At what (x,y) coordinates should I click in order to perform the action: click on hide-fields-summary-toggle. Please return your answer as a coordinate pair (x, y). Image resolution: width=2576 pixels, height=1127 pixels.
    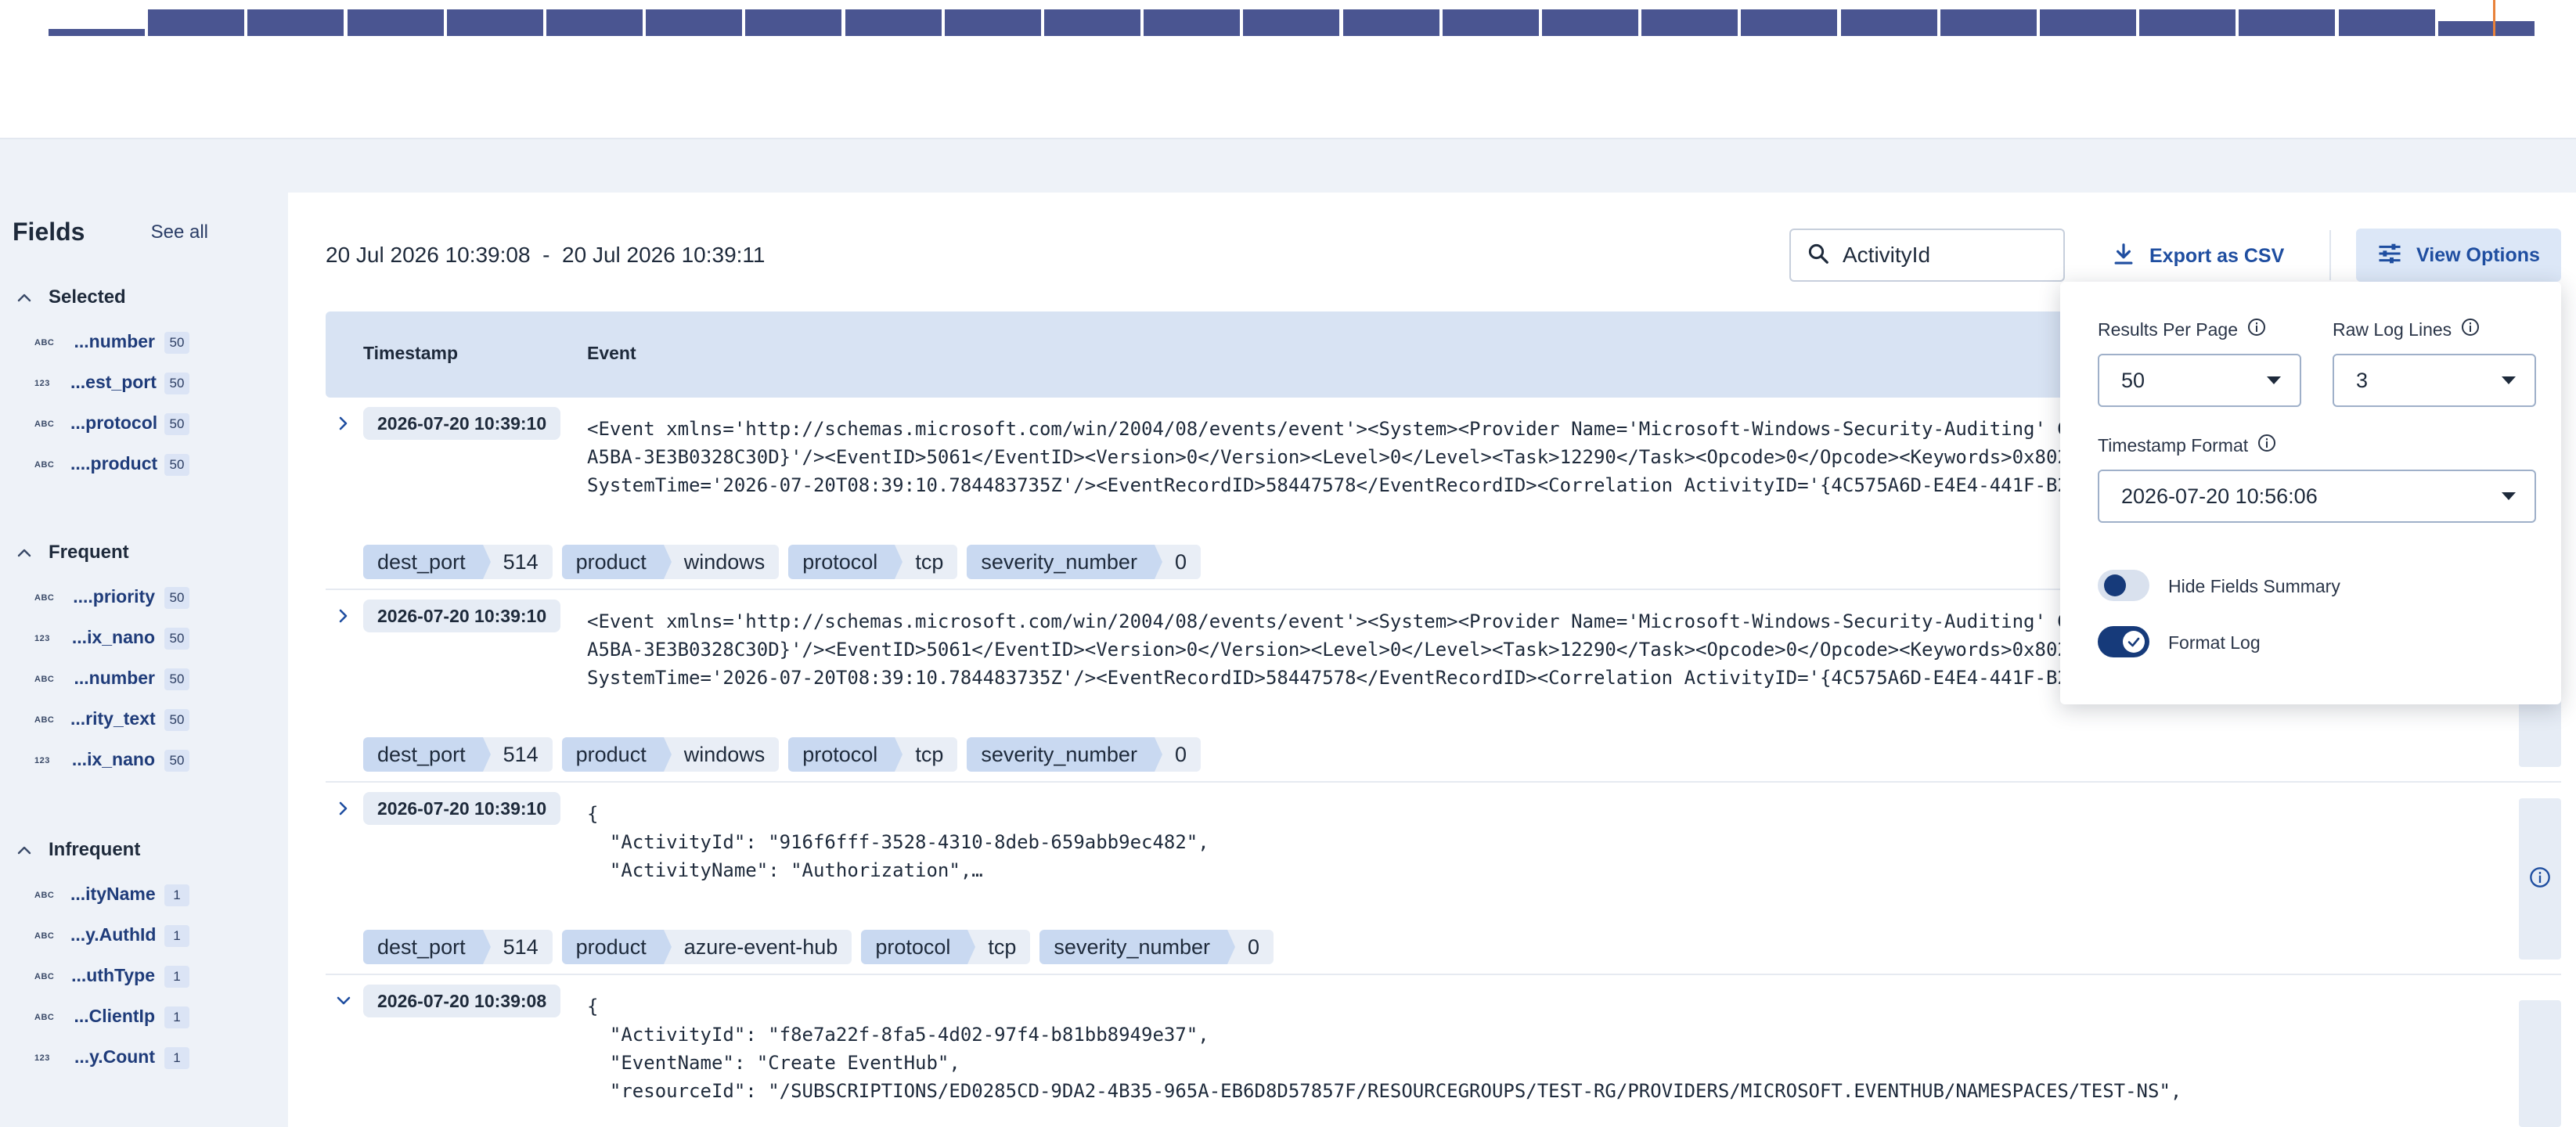
    Looking at the image, I should click on (2123, 585).